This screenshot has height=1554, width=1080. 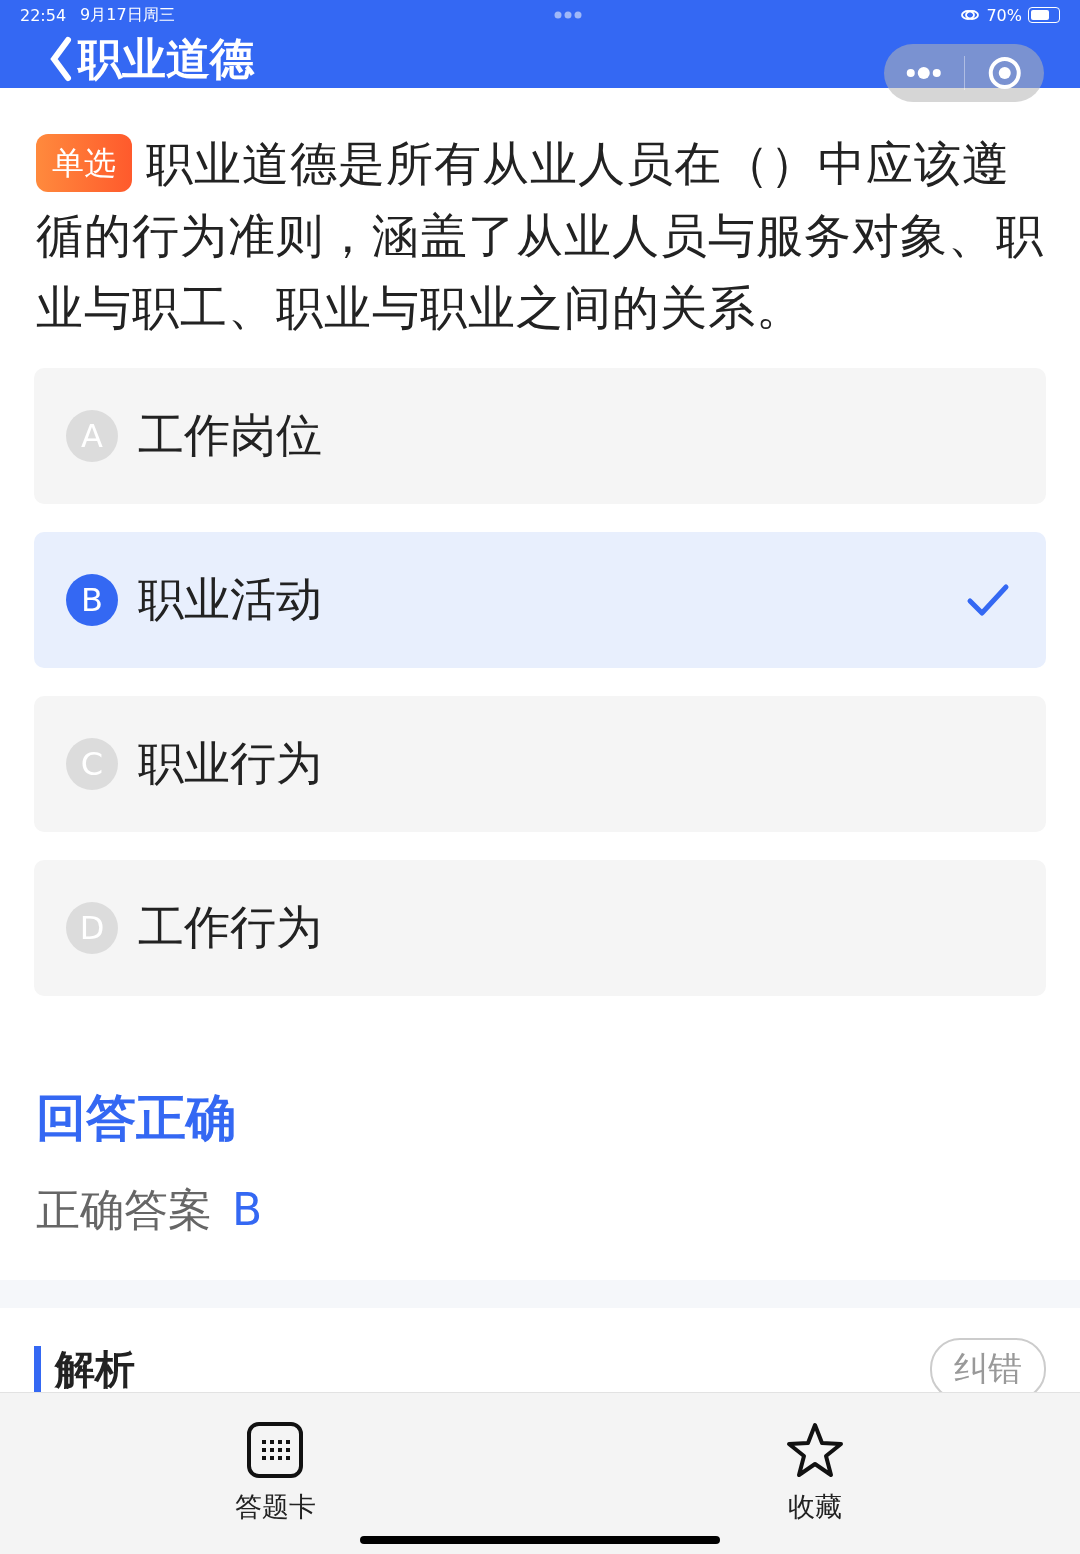 I want to click on grid-icon, so click(x=275, y=1450).